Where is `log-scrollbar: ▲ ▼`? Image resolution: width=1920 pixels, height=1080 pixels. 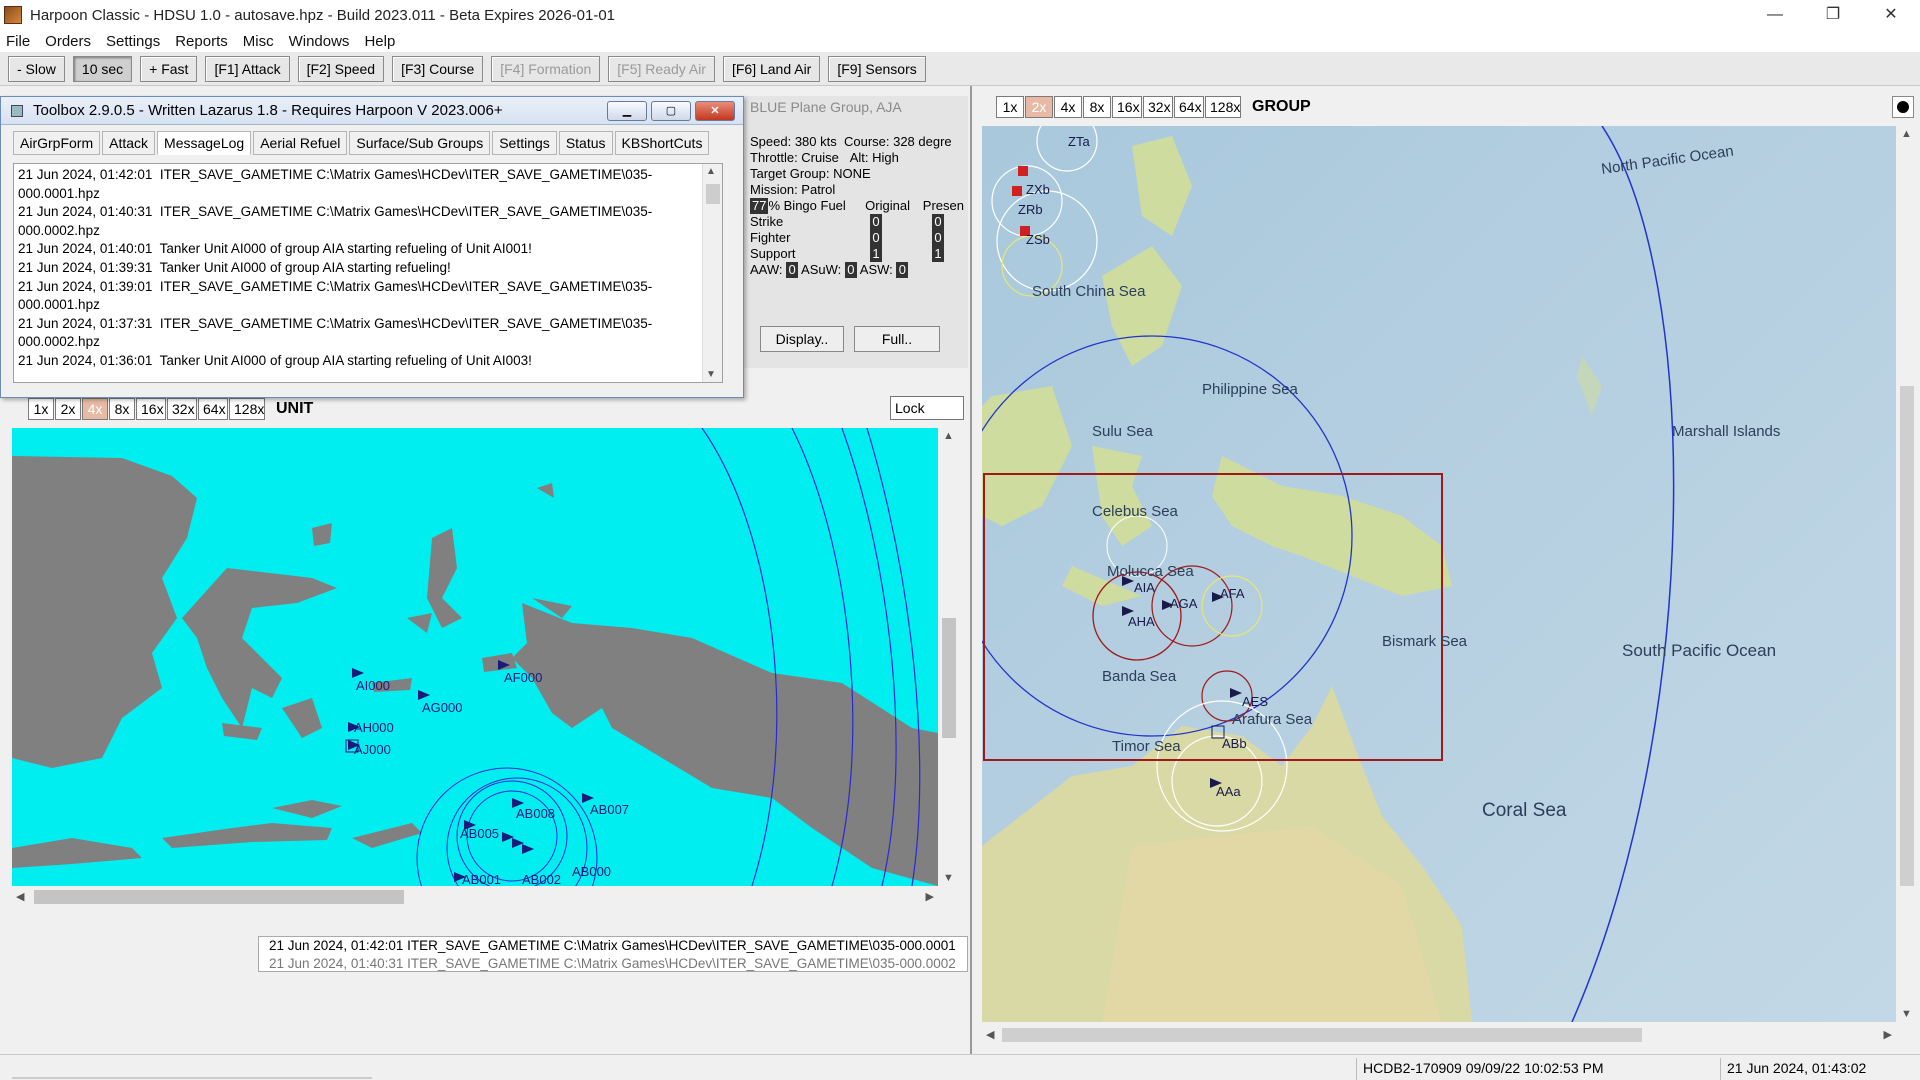 log-scrollbar: ▲ ▼ is located at coordinates (712, 273).